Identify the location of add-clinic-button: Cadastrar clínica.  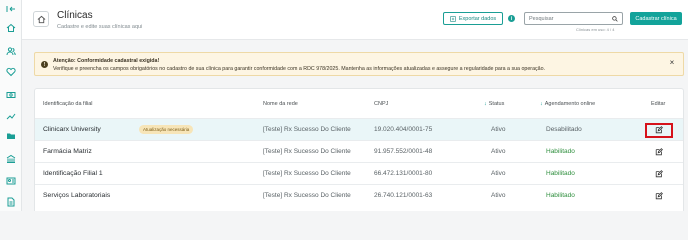
(656, 18).